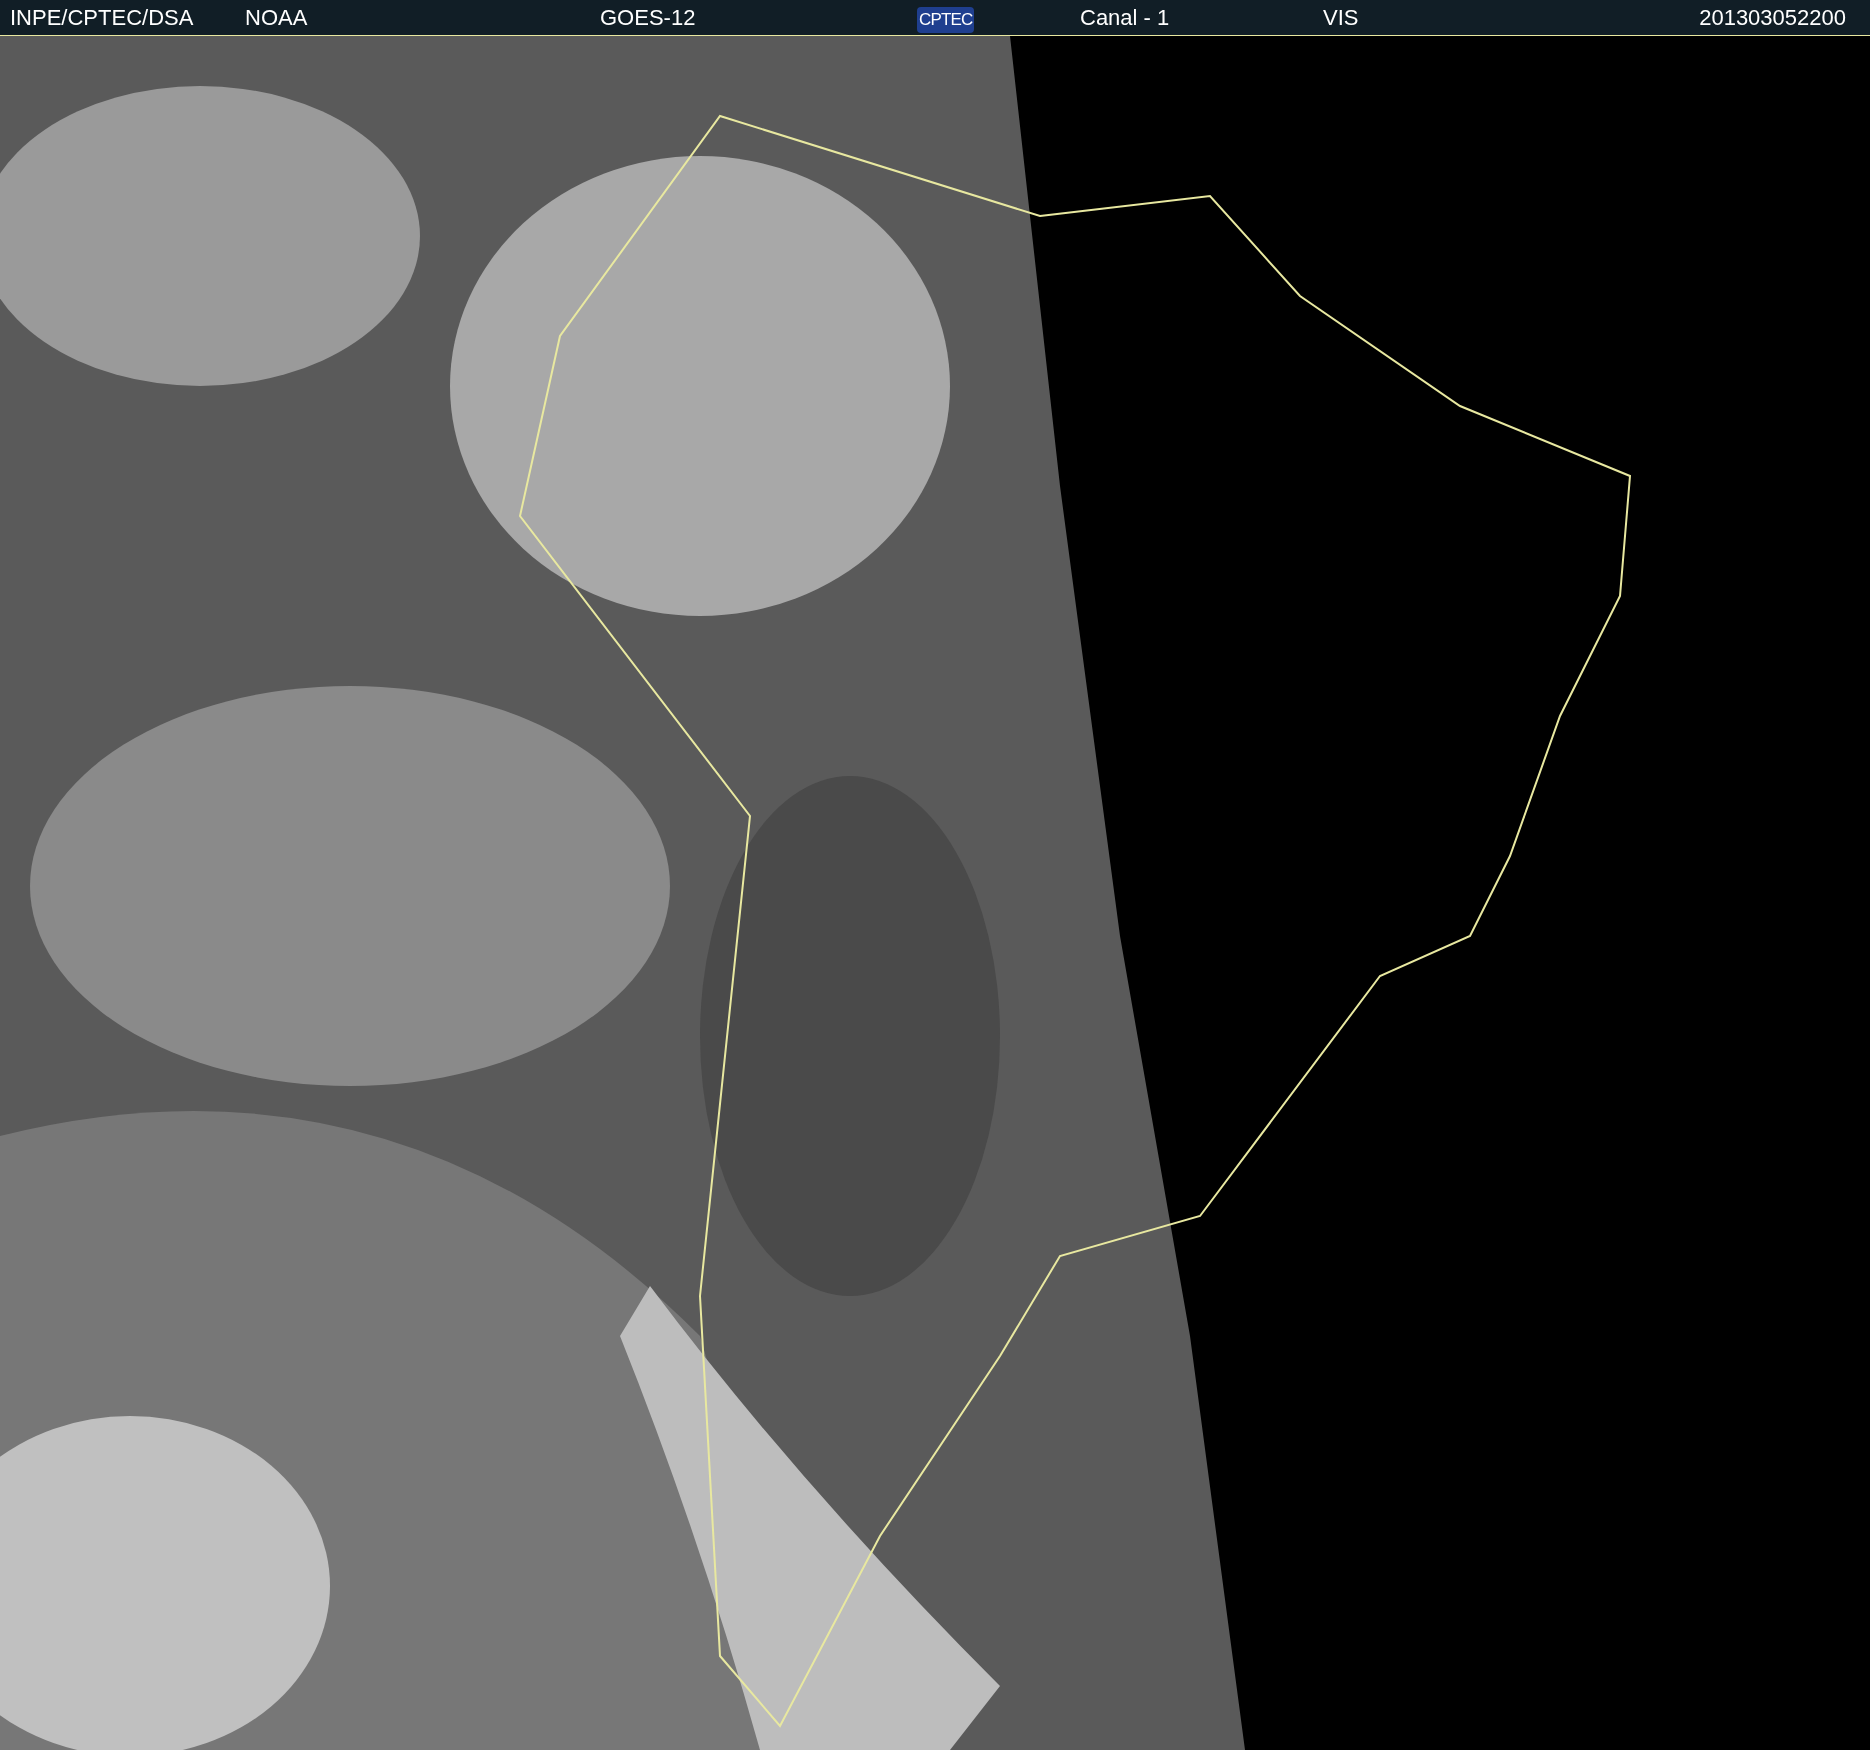 This screenshot has width=1870, height=1750. I want to click on channel-label: Canal - 1, so click(1125, 17).